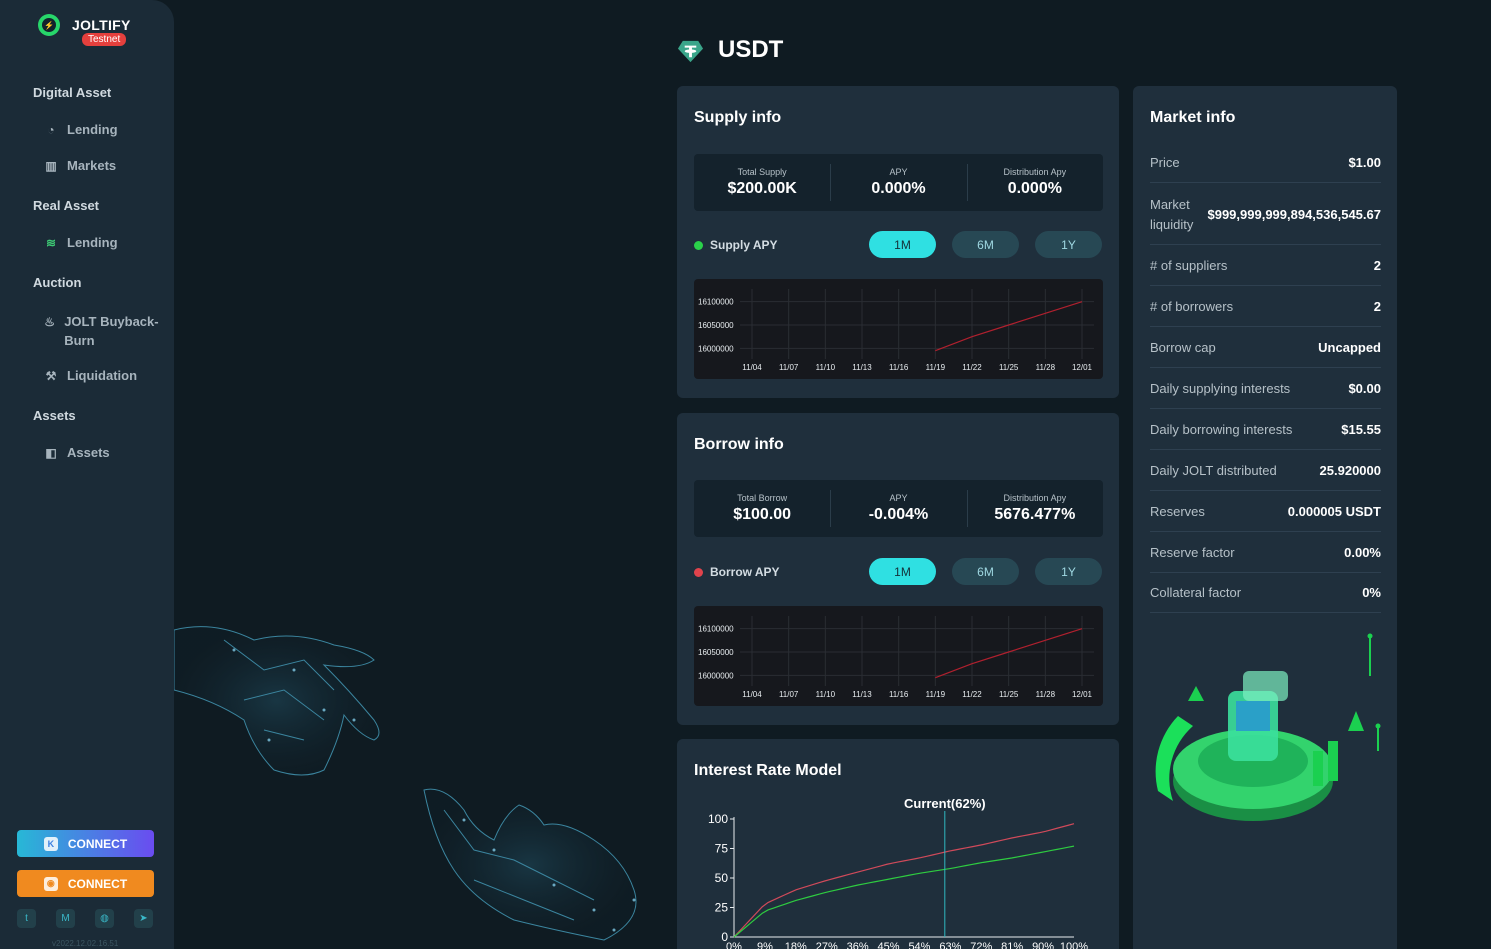 This screenshot has width=1491, height=949. I want to click on borrow-distribution-apy-stat: Distribution Apy 5676.477%, so click(1034, 508).